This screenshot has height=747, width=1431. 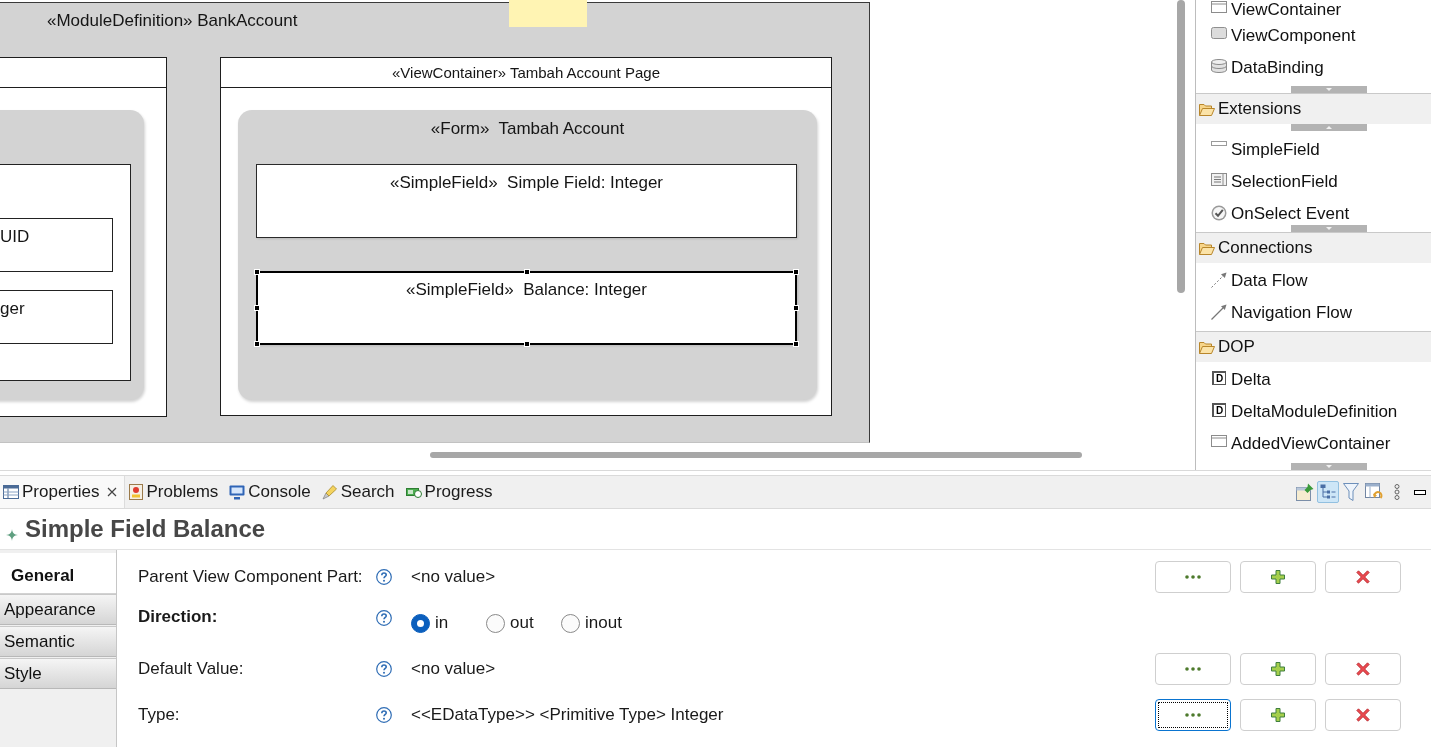 What do you see at coordinates (178, 617) in the screenshot?
I see `property-label: Direction:` at bounding box center [178, 617].